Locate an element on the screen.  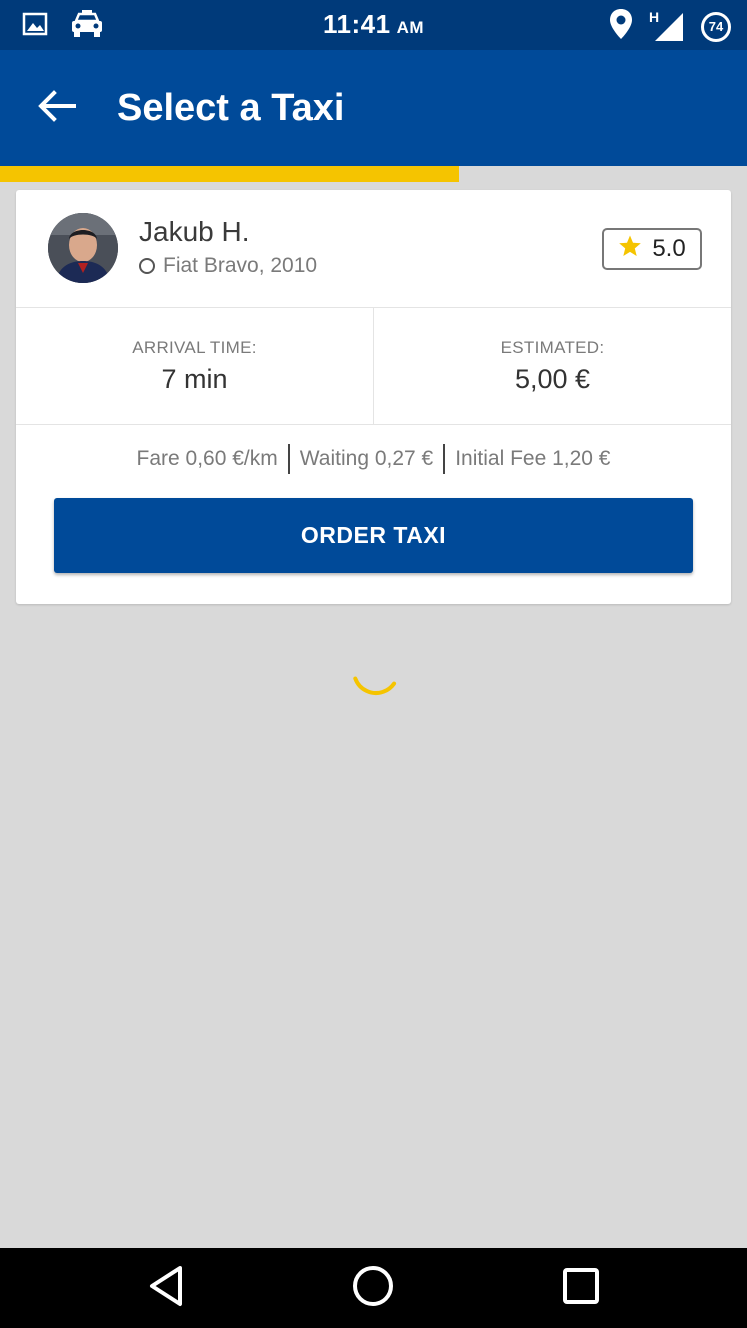
recents-square-icon is located at coordinates (581, 1288).